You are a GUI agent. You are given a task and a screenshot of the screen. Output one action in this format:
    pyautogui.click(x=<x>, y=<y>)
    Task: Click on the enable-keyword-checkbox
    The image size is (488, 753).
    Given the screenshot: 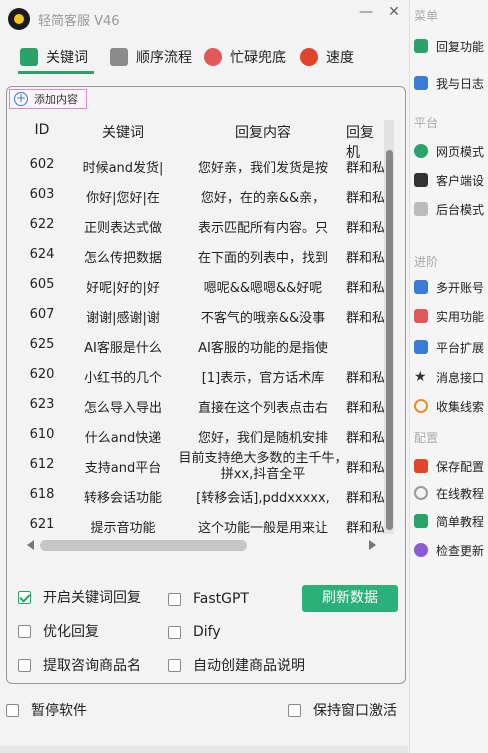 What is the action you would take?
    pyautogui.click(x=24, y=597)
    